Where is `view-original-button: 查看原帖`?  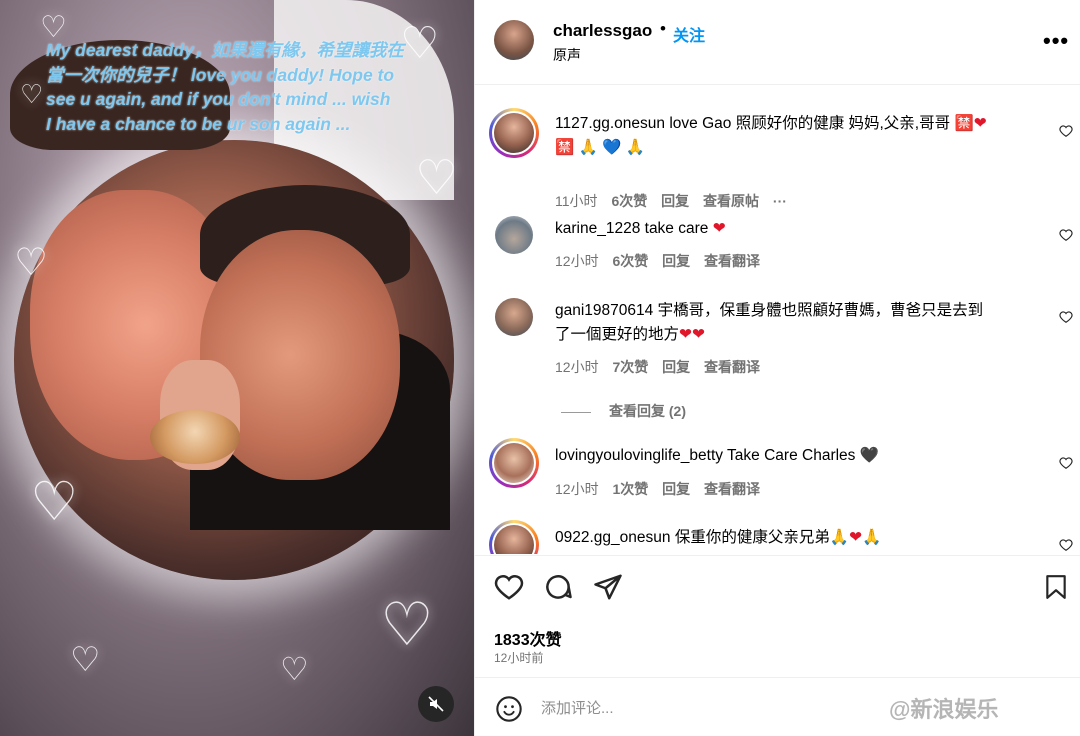 view-original-button: 查看原帖 is located at coordinates (731, 201).